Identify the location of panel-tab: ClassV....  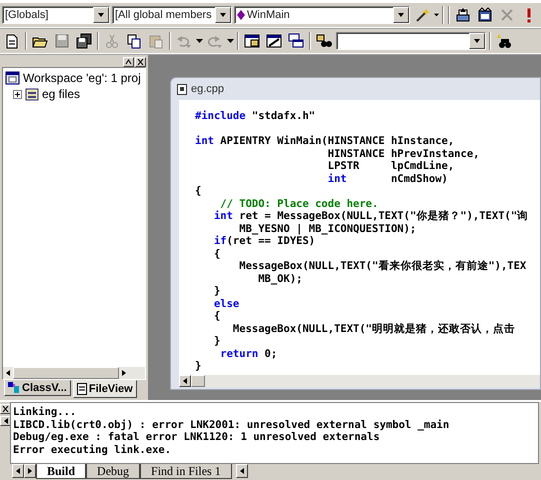
(37, 388).